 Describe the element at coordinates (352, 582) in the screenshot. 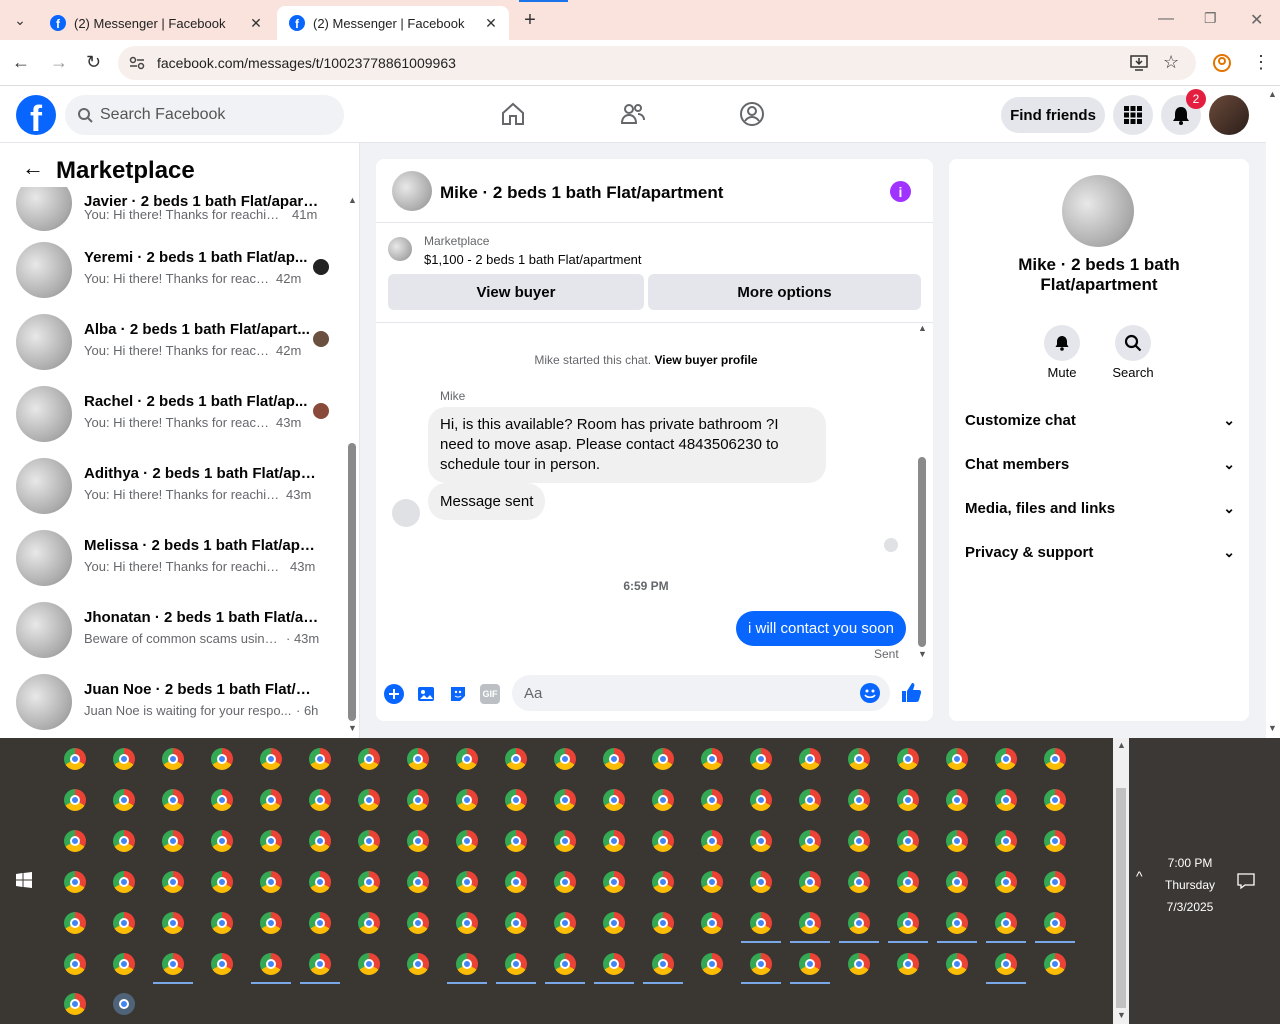

I see `sidebar-scrollbar` at that location.